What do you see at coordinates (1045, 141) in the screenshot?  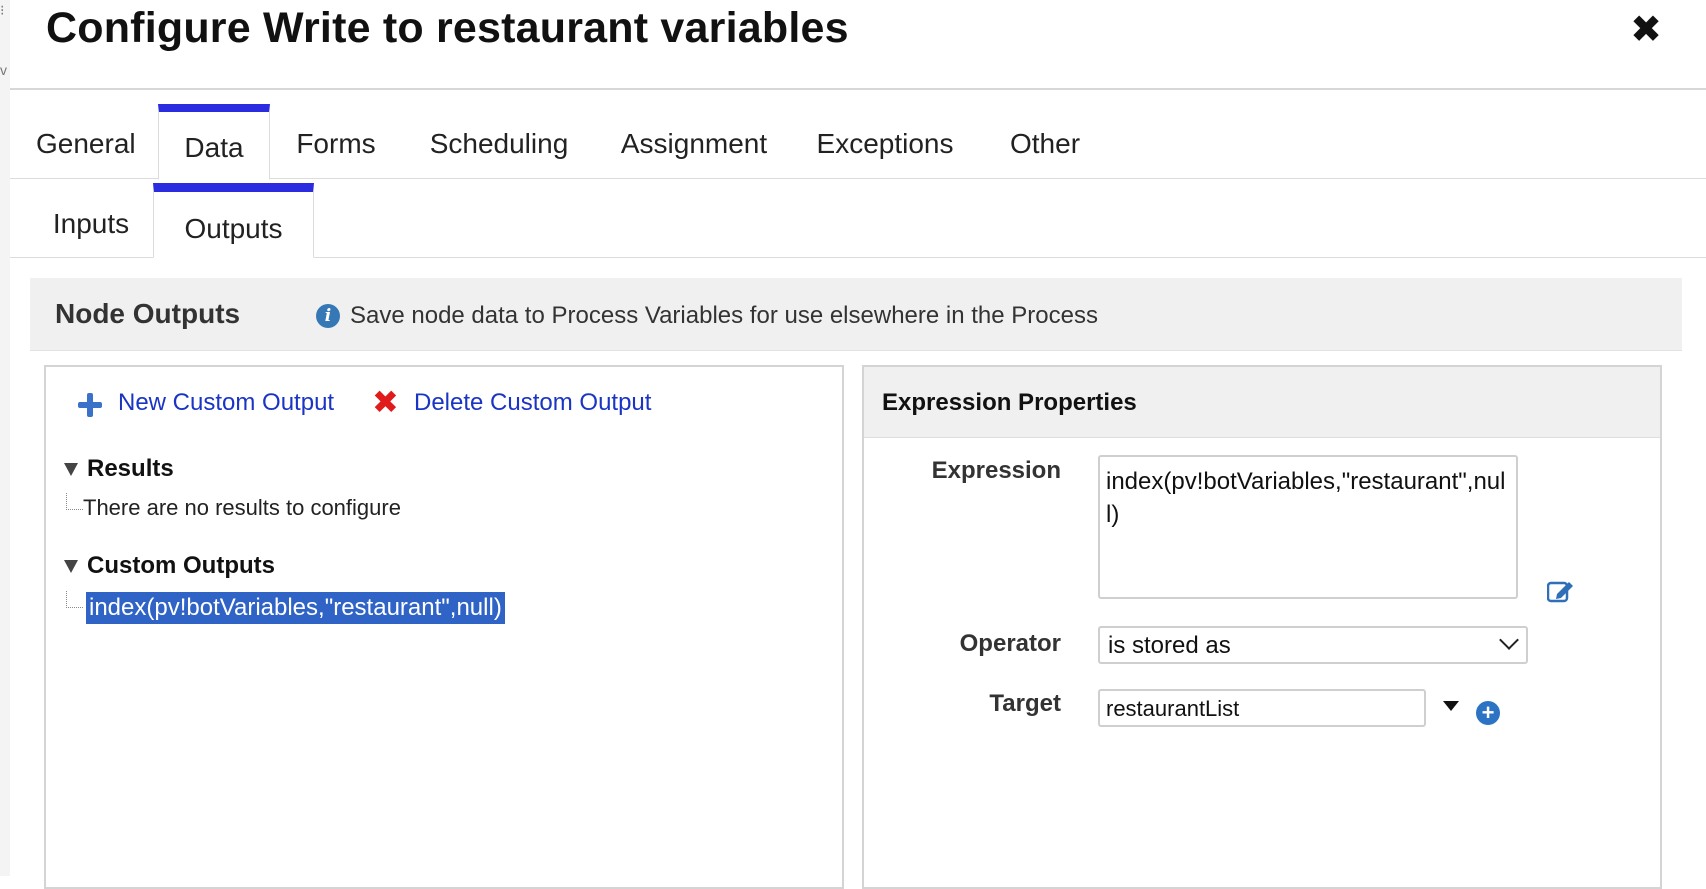 I see `tab-other: Other` at bounding box center [1045, 141].